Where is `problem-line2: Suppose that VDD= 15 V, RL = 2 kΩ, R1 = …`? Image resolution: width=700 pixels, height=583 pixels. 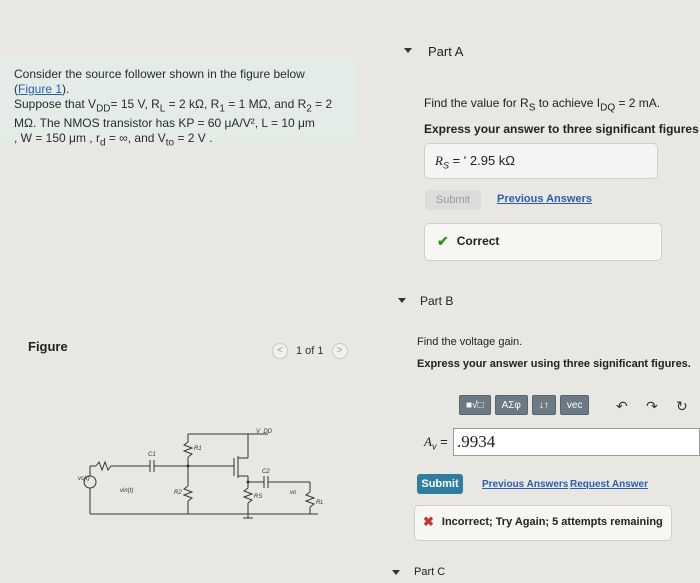 problem-line2: Suppose that VDD= 15 V, RL = 2 kΩ, R1 = … is located at coordinates (173, 106).